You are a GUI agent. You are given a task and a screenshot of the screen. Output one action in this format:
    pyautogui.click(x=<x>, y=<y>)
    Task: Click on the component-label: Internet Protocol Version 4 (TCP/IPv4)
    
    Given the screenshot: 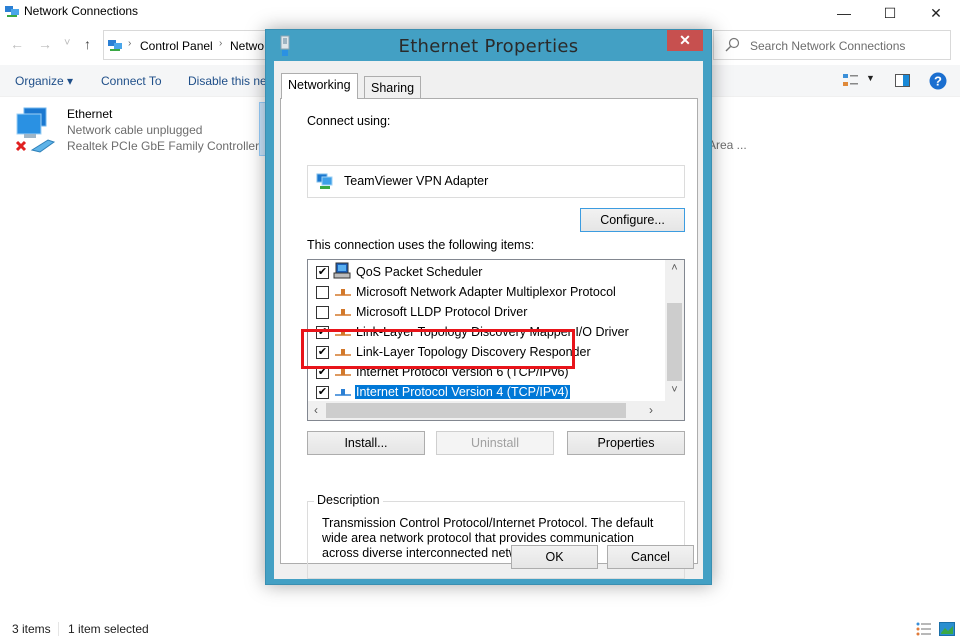 What is the action you would take?
    pyautogui.click(x=462, y=392)
    